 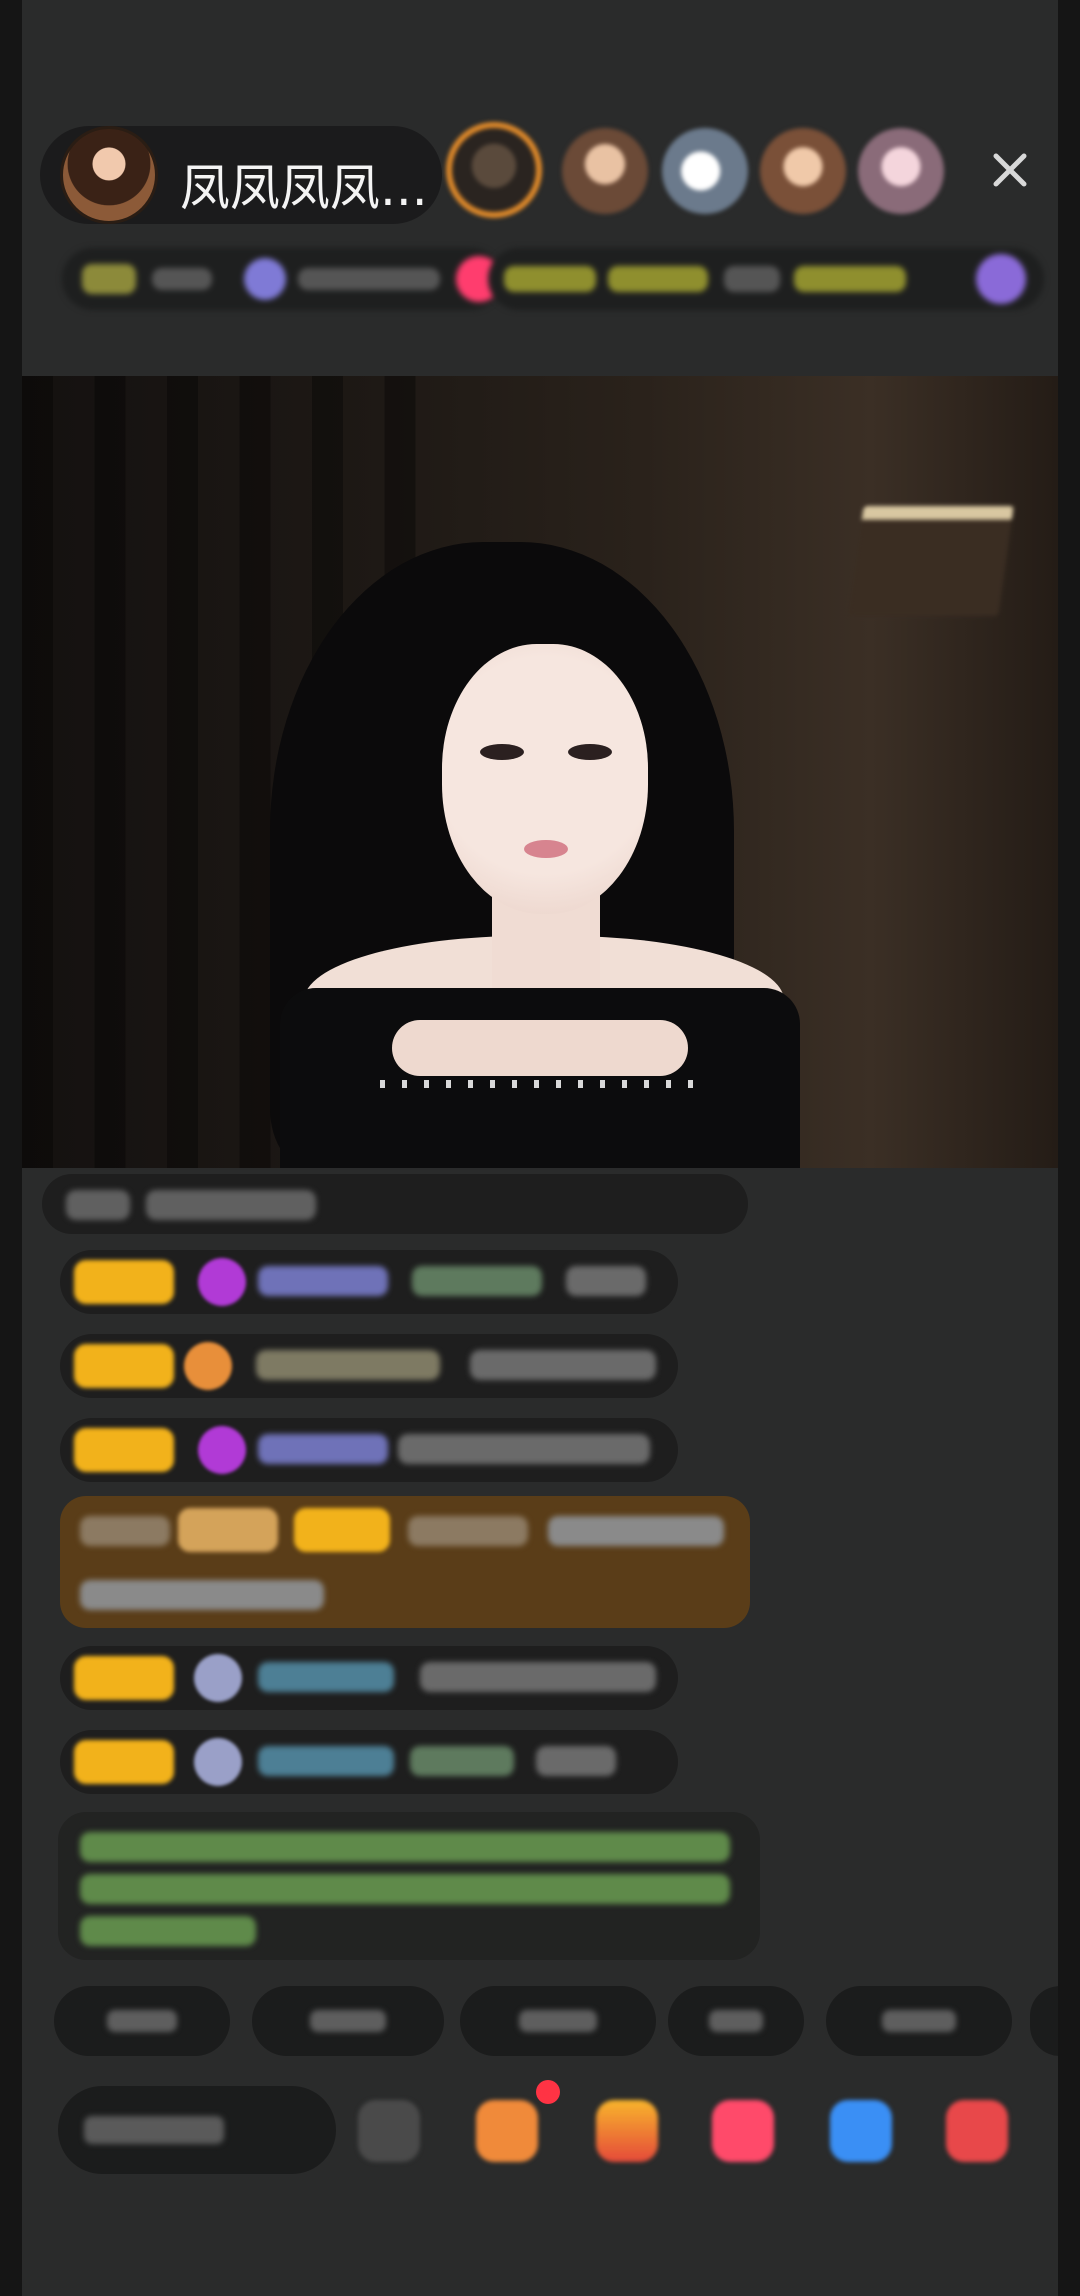 What do you see at coordinates (11, 1148) in the screenshot?
I see `screen-edge-left` at bounding box center [11, 1148].